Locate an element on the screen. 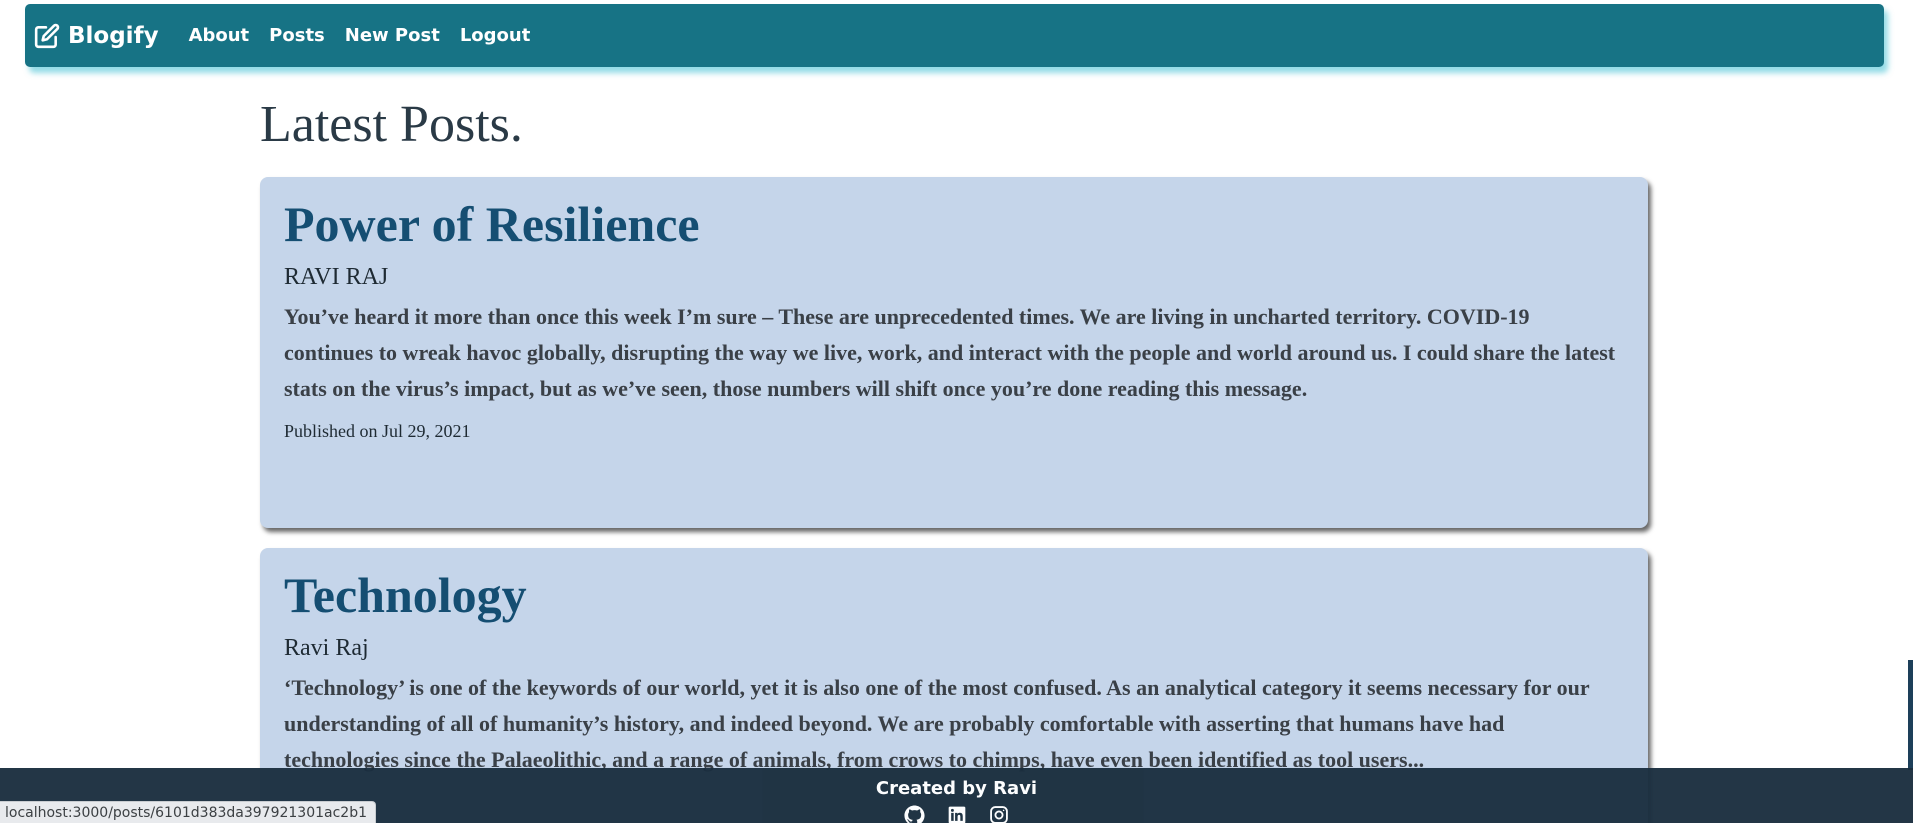 This screenshot has height=823, width=1913. post-title-link: Power of Resilience is located at coordinates (954, 224).